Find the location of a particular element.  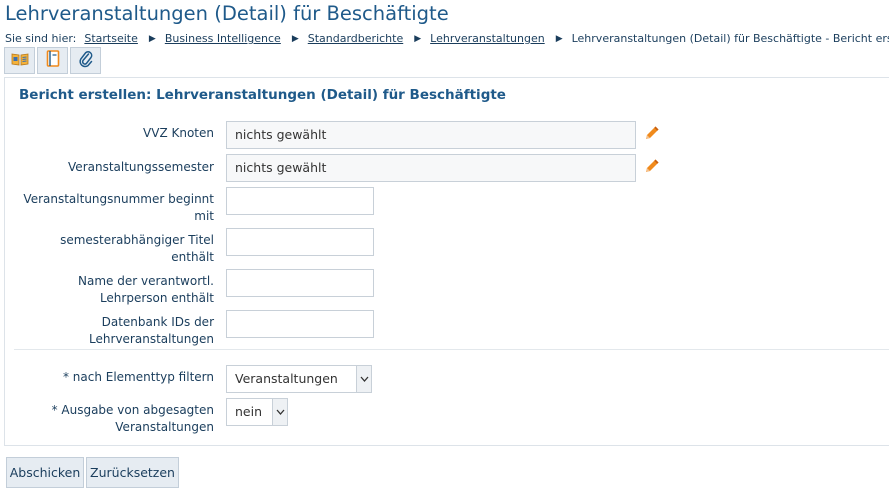

semester-field: nichts gewählt is located at coordinates (431, 168).